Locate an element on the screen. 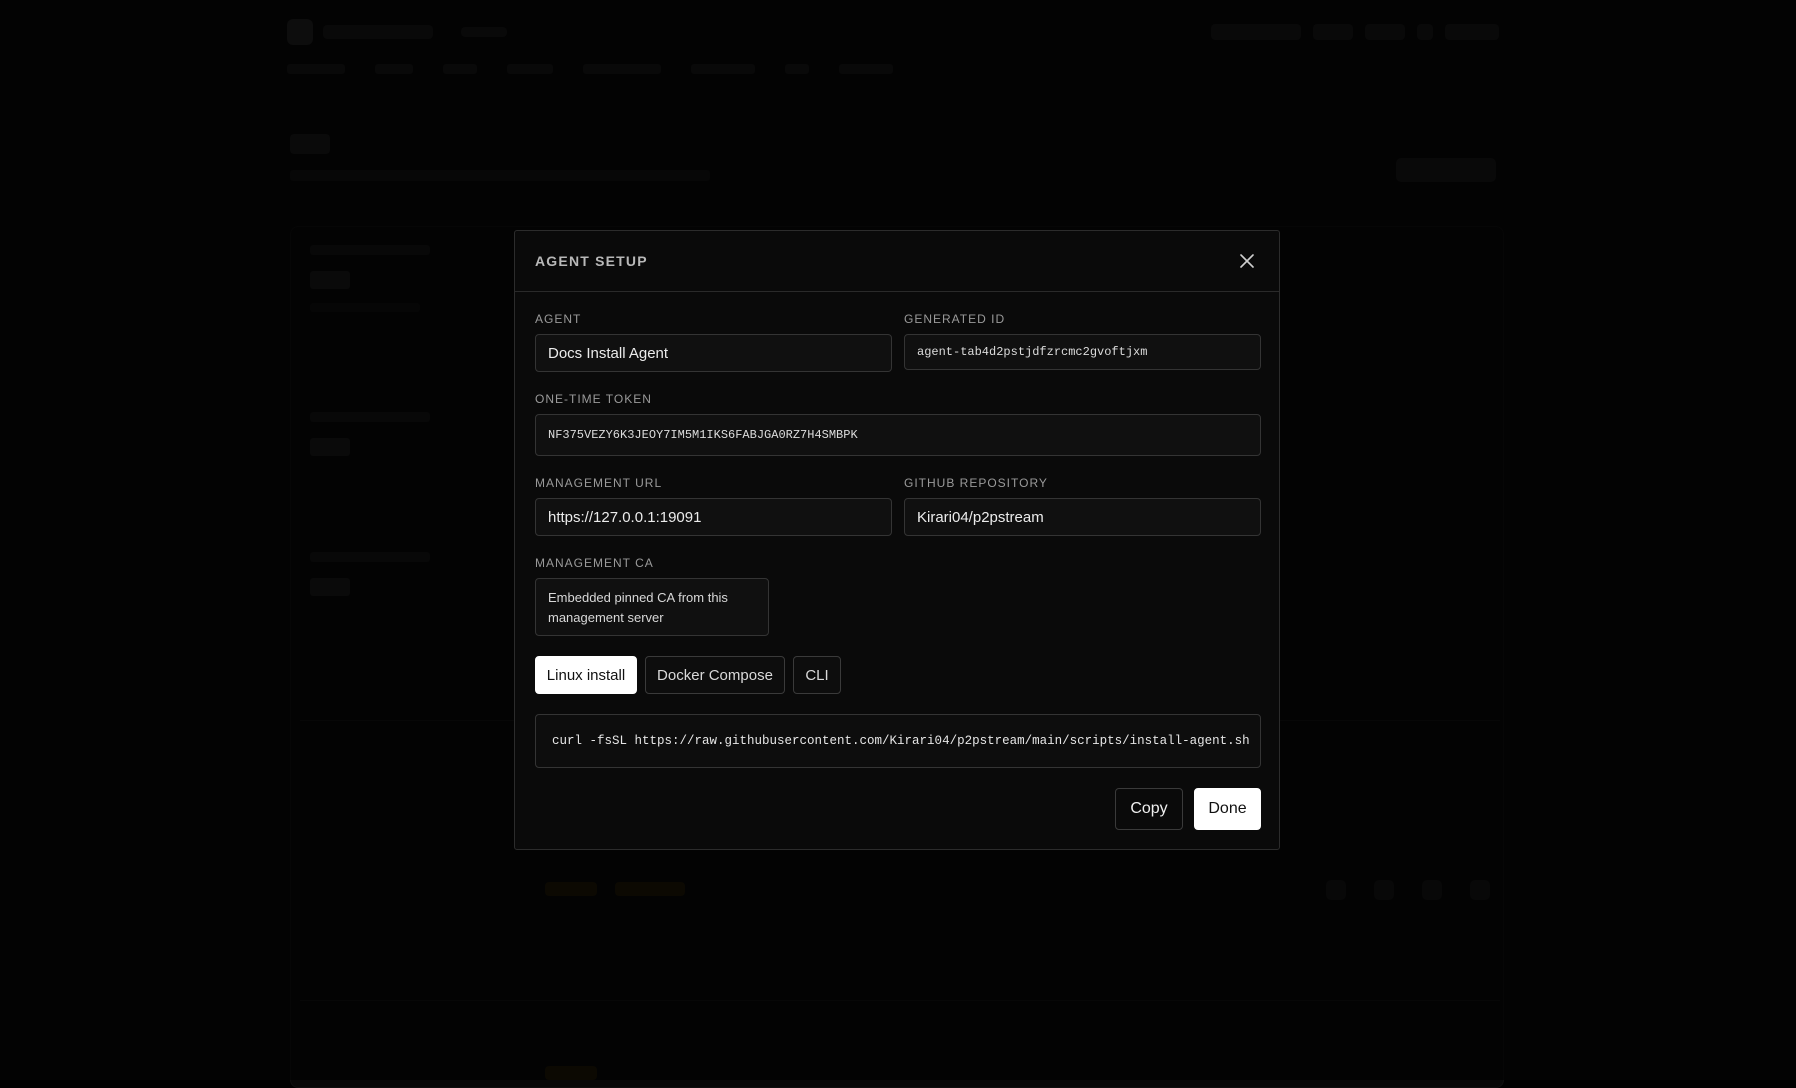 Image resolution: width=1796 pixels, height=1088 pixels. management-ca-label: MANAGEMENT CA is located at coordinates (594, 563).